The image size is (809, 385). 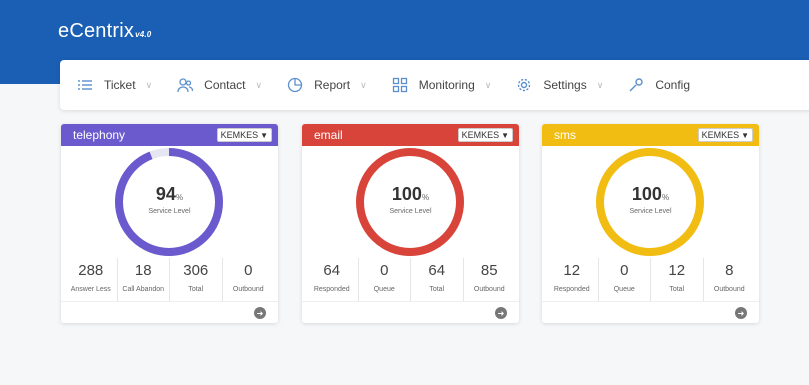 I want to click on stats-row: 12 Responded 0 Queue 12 Total 8 Outbound, so click(x=650, y=279).